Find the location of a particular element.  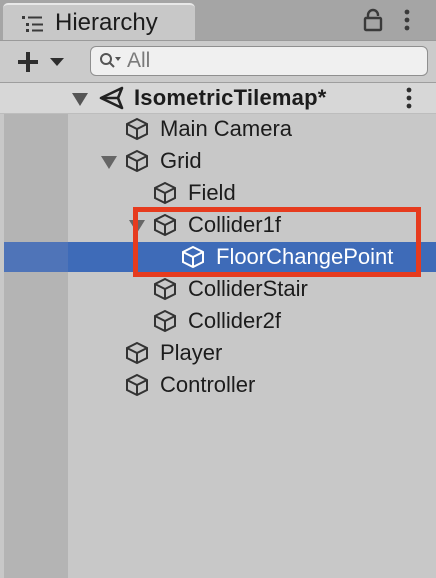

tree-item-field: Field is located at coordinates (218, 193).